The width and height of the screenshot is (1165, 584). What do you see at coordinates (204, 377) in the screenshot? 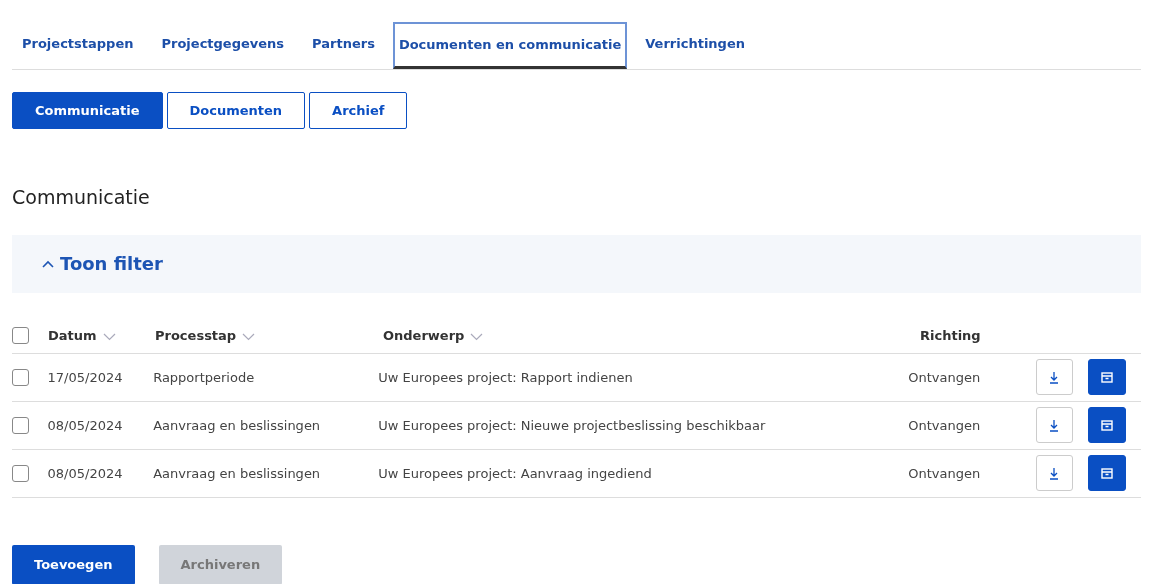
I see `table-cell: Rapportperiode` at bounding box center [204, 377].